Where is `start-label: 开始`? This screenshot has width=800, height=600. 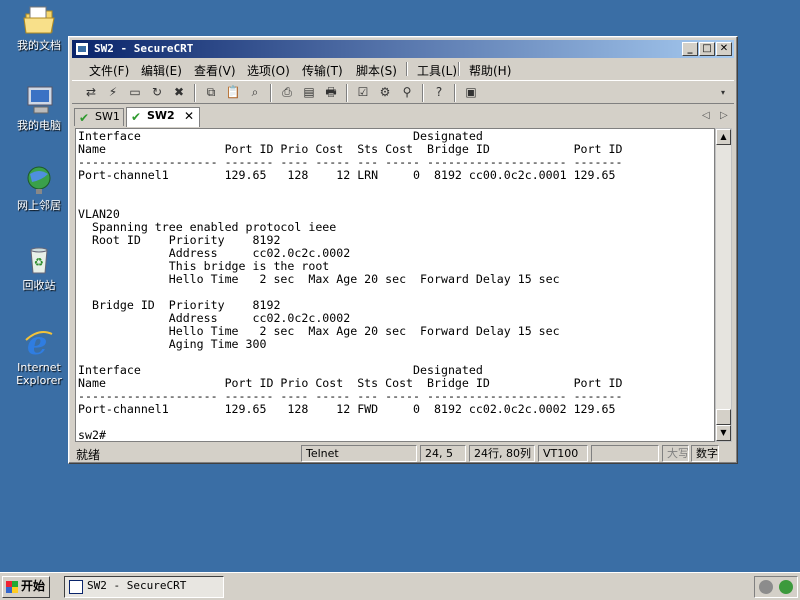
start-label: 开始 is located at coordinates (33, 586).